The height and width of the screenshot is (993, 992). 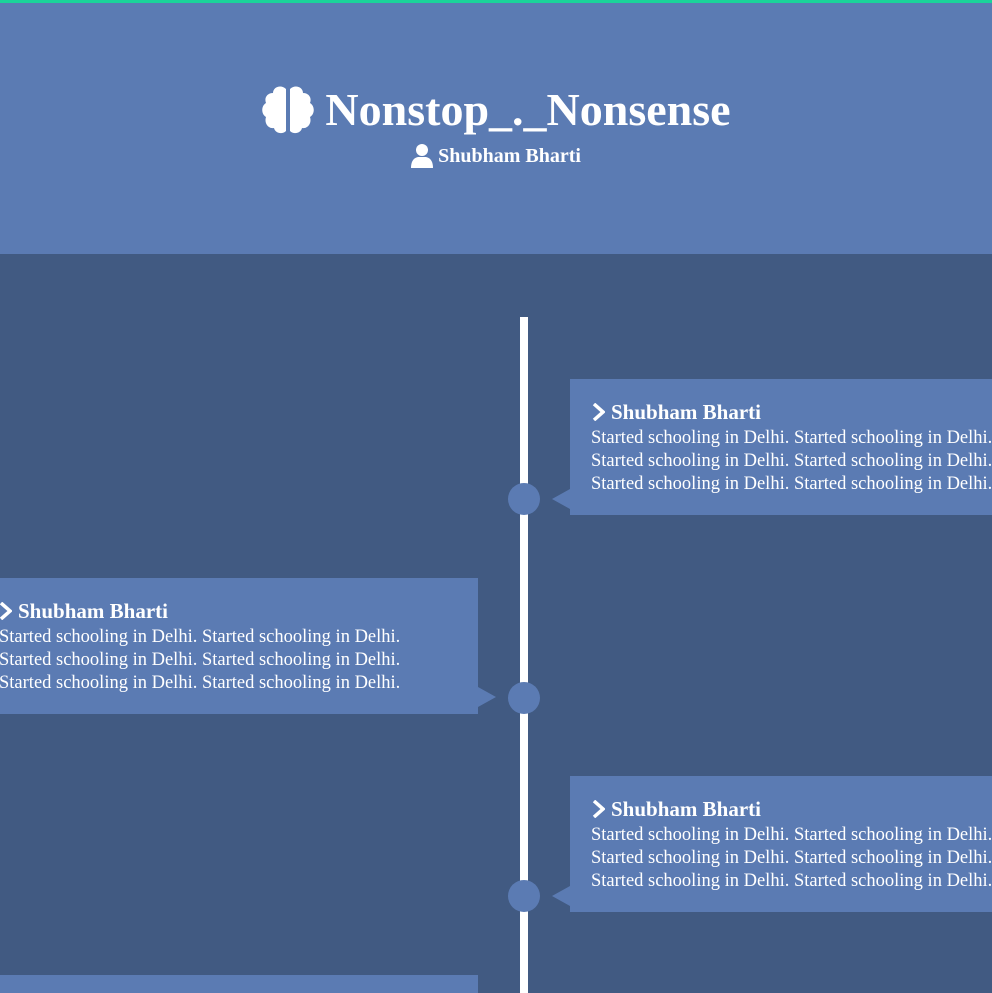 I want to click on author-line: Shubham Bharti, so click(x=496, y=156).